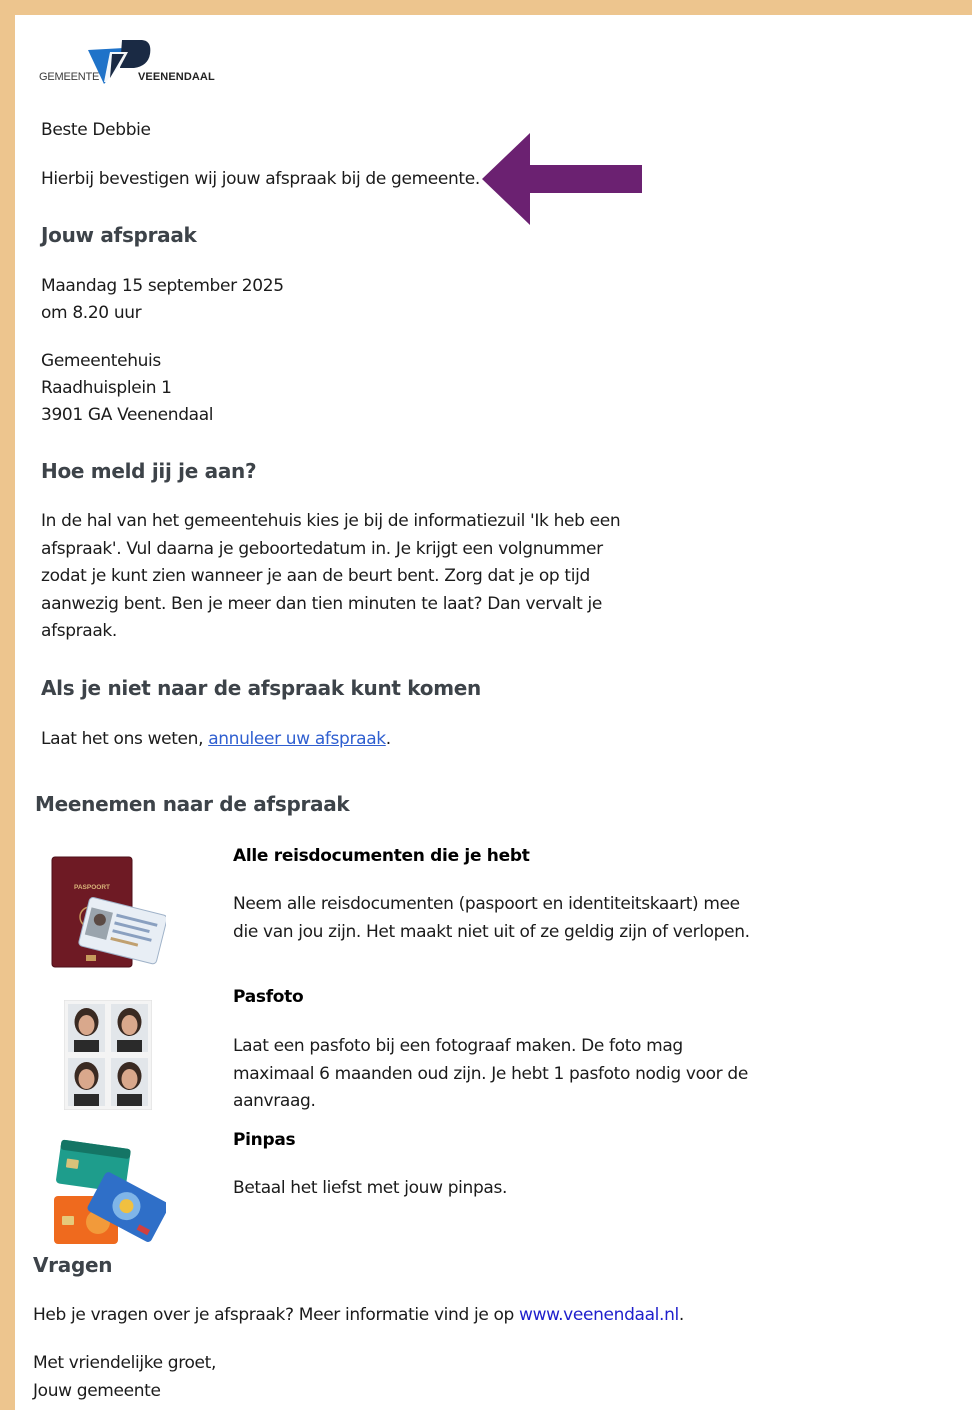  Describe the element at coordinates (162, 286) in the screenshot. I see `appointment-date: Maandag 15 september 2025` at that location.